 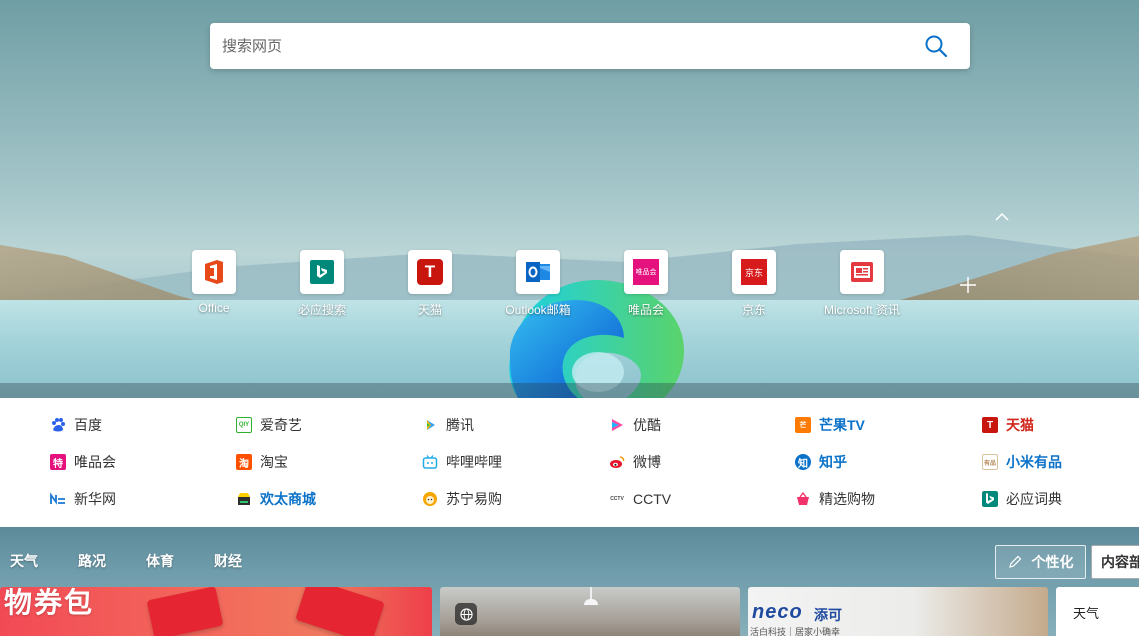 What do you see at coordinates (95, 462) in the screenshot?
I see `site-link-label: 唯品会` at bounding box center [95, 462].